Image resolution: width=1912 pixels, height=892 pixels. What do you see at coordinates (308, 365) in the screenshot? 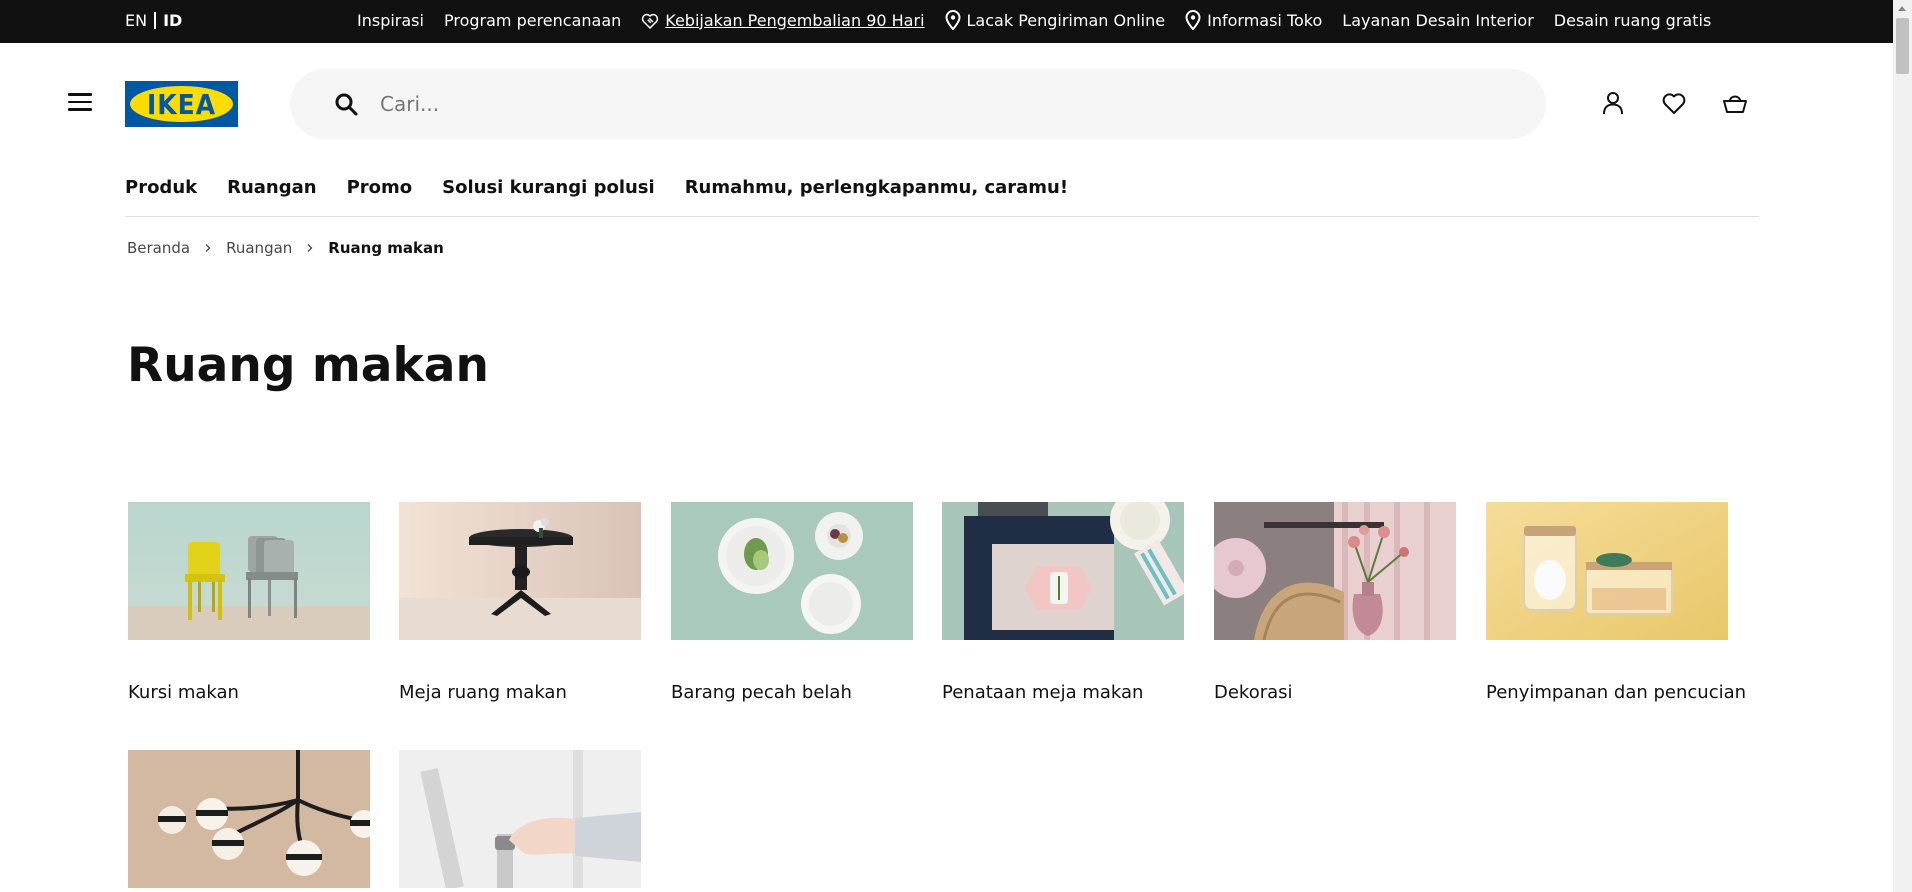
I see `page-title: Ruang makan` at bounding box center [308, 365].